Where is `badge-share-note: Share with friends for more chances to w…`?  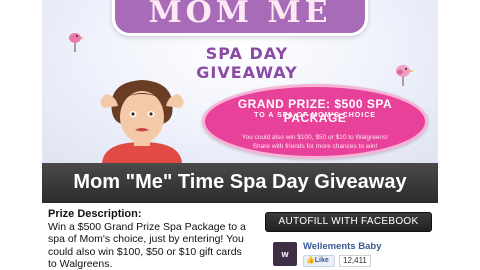
badge-share-note: Share with friends for more chances to w… is located at coordinates (315, 146).